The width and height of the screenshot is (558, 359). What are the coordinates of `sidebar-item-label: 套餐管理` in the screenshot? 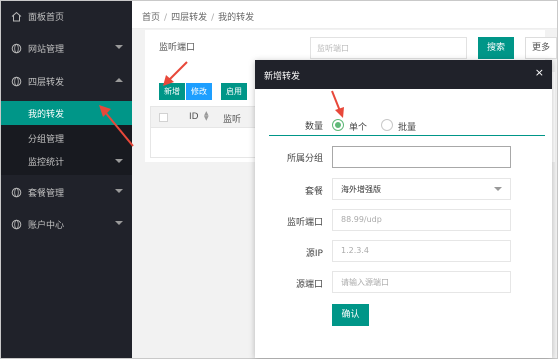 It's located at (46, 194).